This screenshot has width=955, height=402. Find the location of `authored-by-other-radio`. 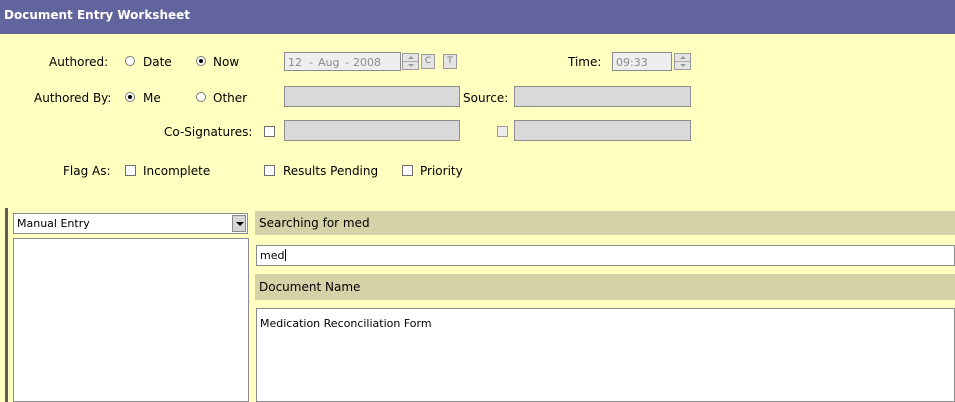

authored-by-other-radio is located at coordinates (201, 97).